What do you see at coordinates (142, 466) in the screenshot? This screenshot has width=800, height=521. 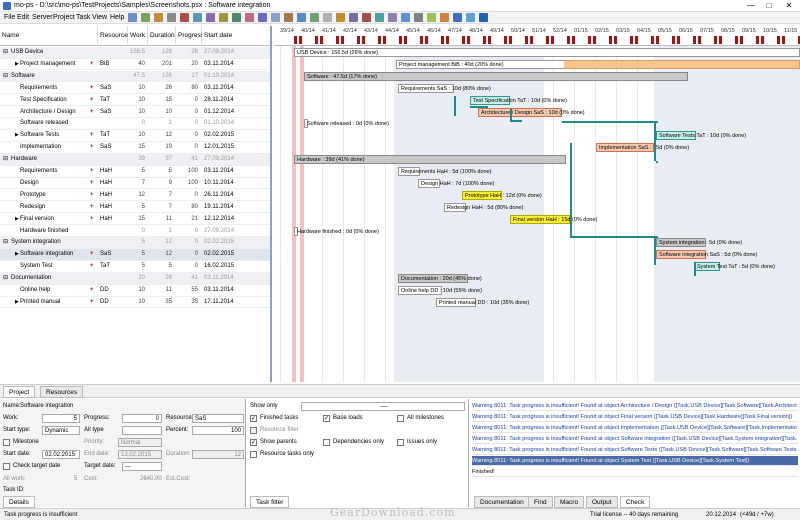 I see `targetdate-field: ---` at bounding box center [142, 466].